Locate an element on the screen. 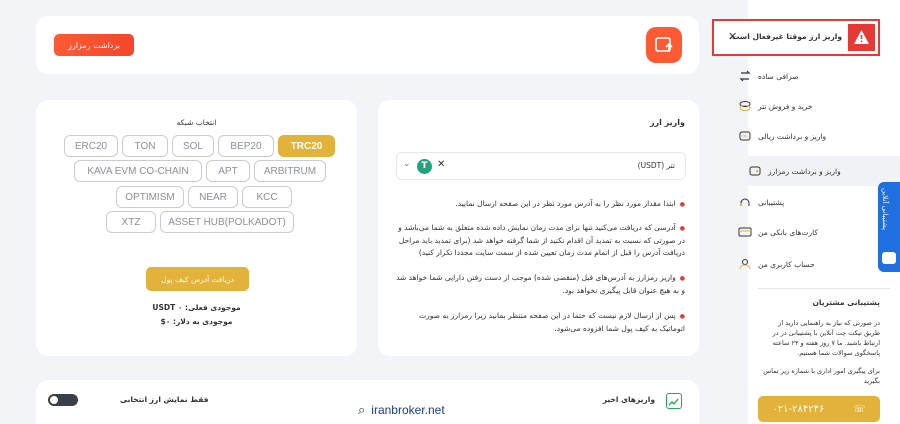  phone-button: ۰۲۱-۲۸۴۲۴۶ ☏ is located at coordinates (819, 409).